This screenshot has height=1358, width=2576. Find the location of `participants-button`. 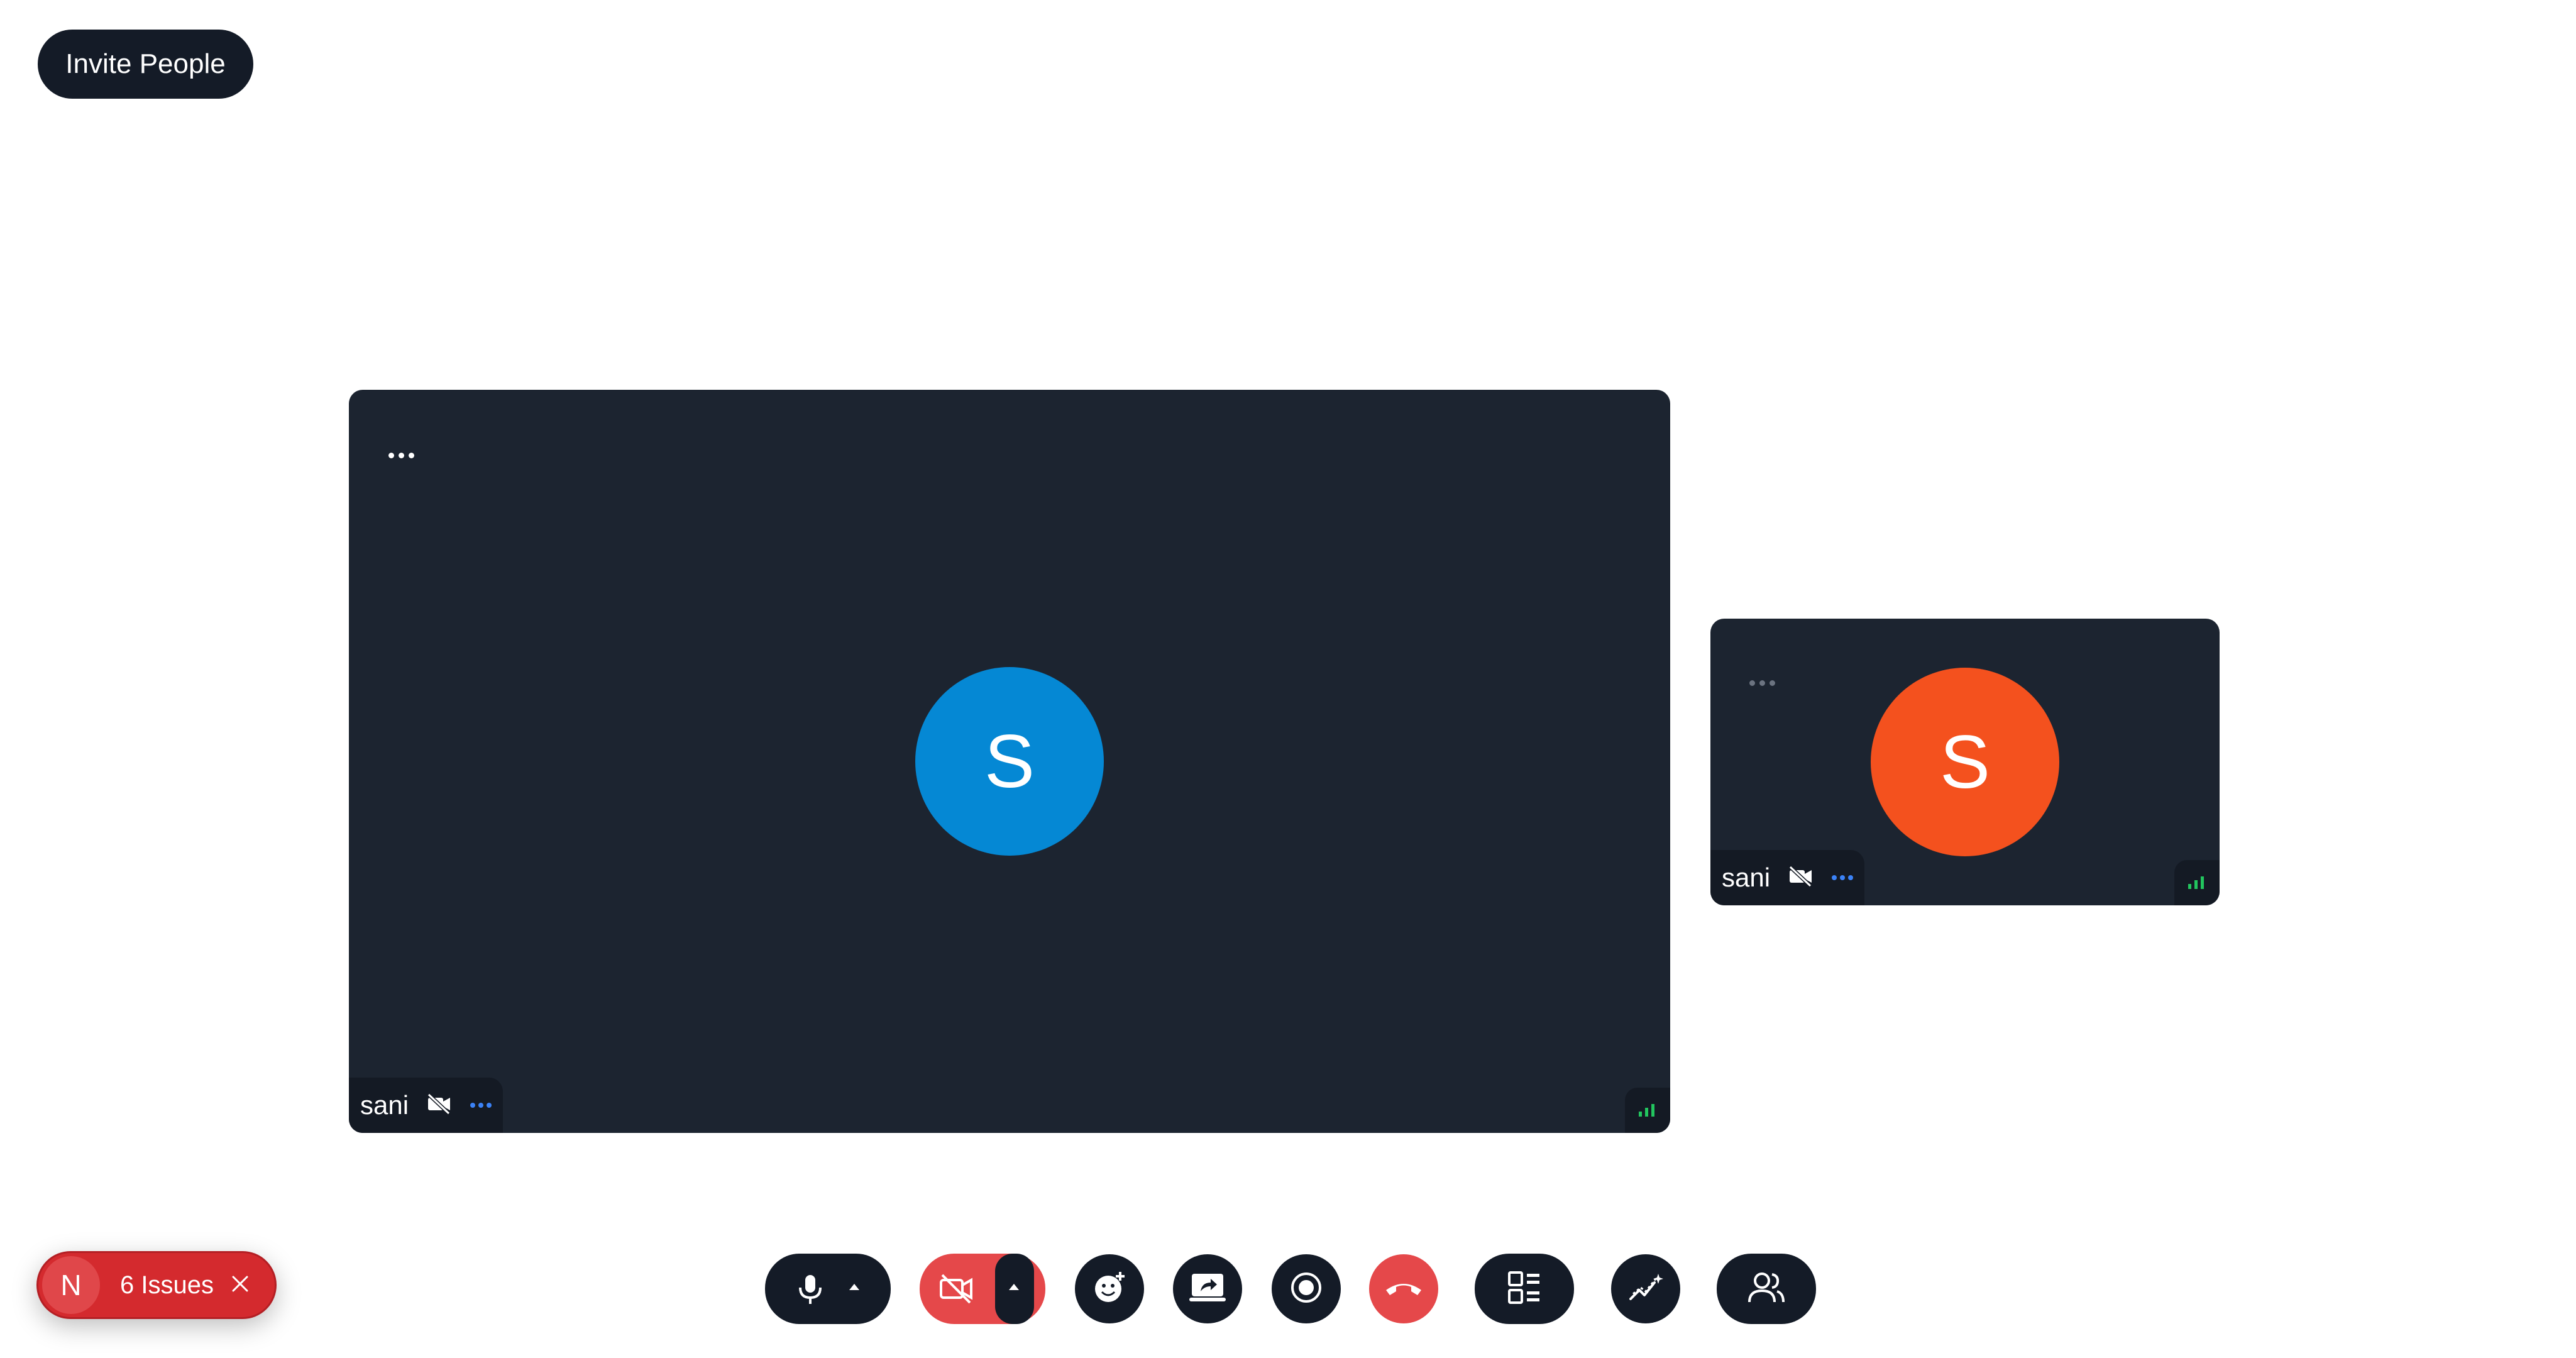

participants-button is located at coordinates (1767, 1289).